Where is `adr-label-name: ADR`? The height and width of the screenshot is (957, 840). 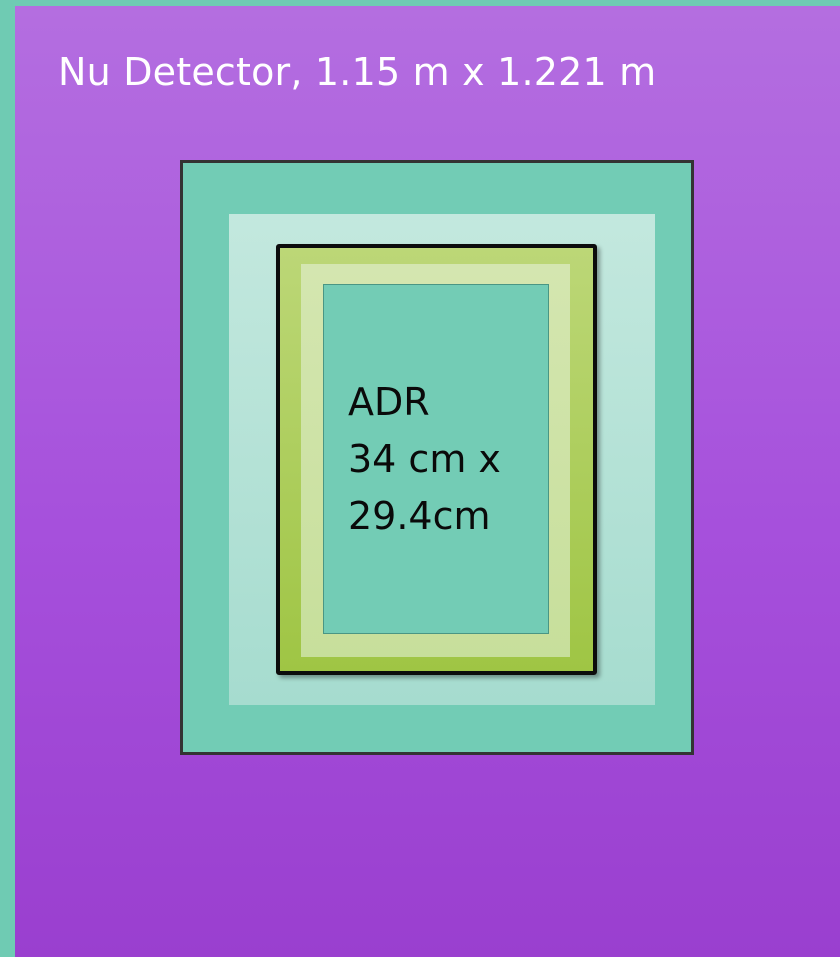
adr-label-name: ADR is located at coordinates (389, 402).